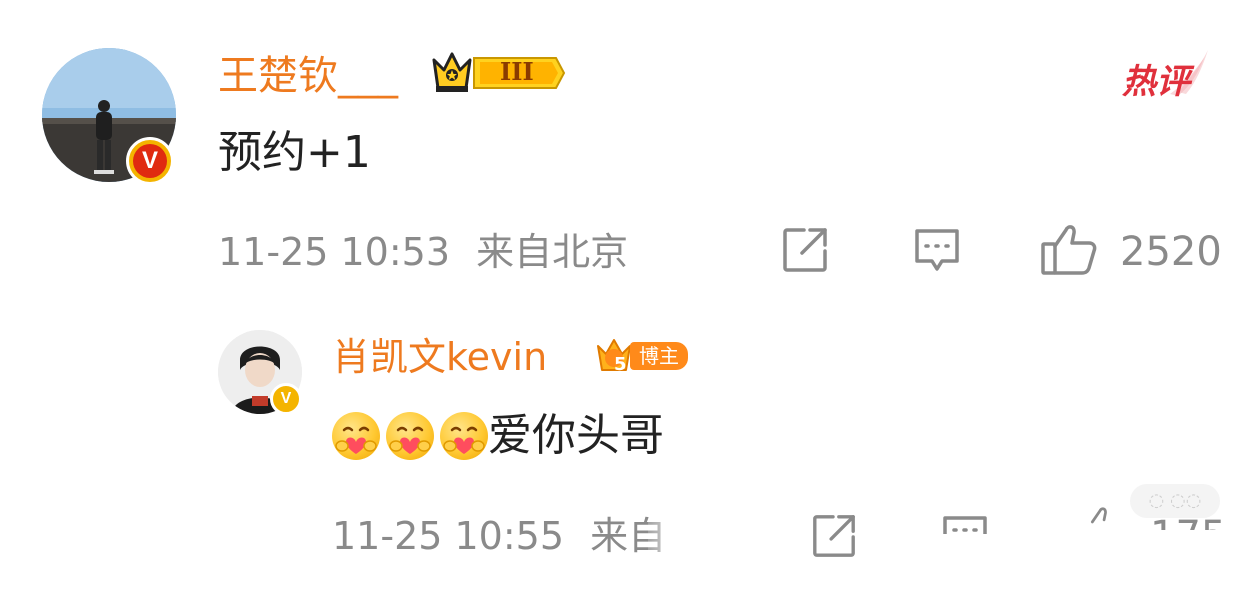  I want to click on reply-username: 肖凯文kevin, so click(439, 357).